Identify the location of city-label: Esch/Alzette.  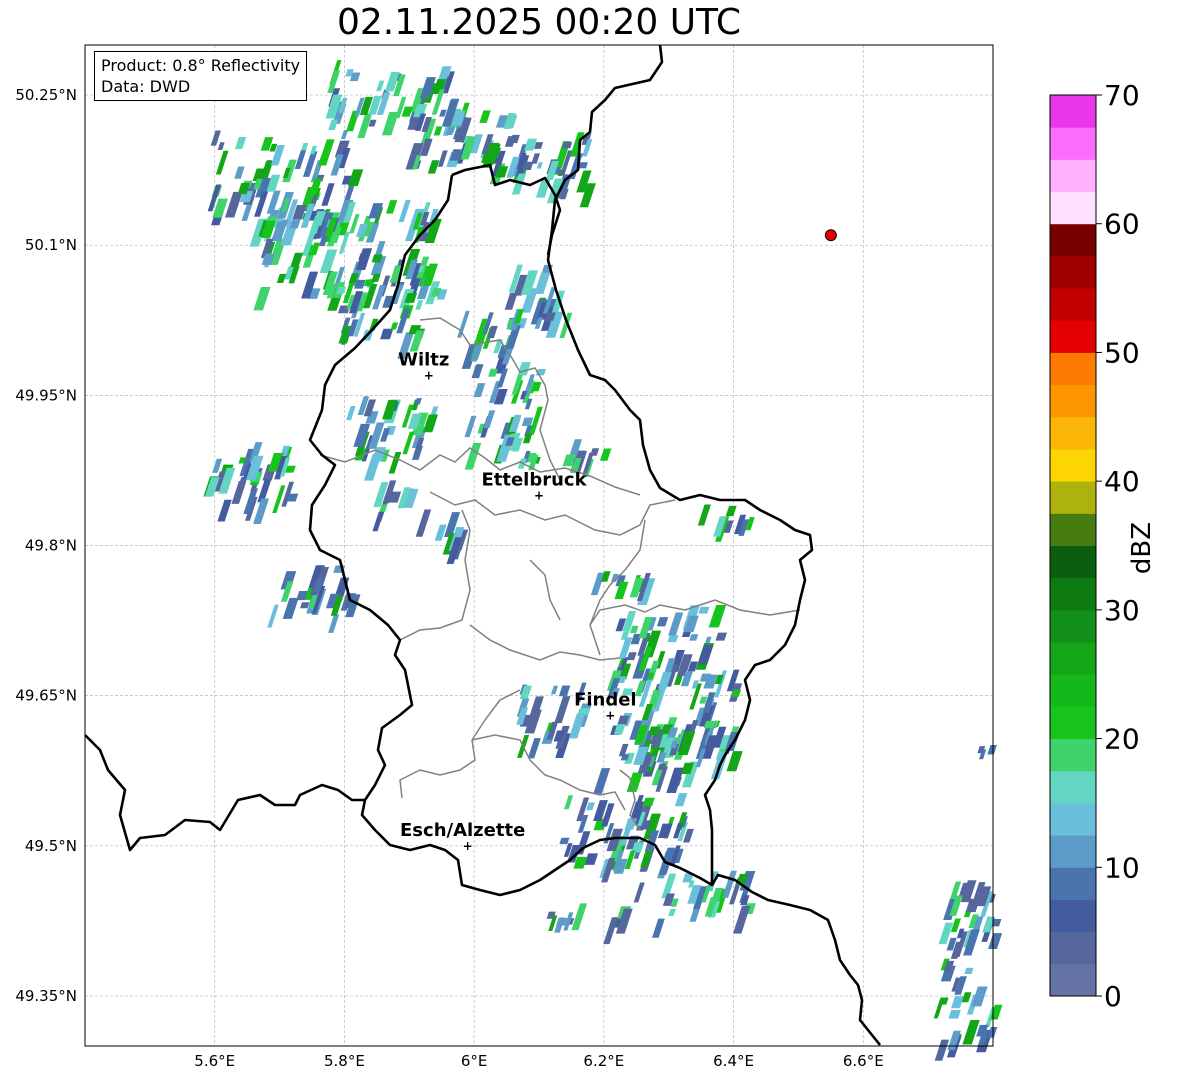
(462, 830).